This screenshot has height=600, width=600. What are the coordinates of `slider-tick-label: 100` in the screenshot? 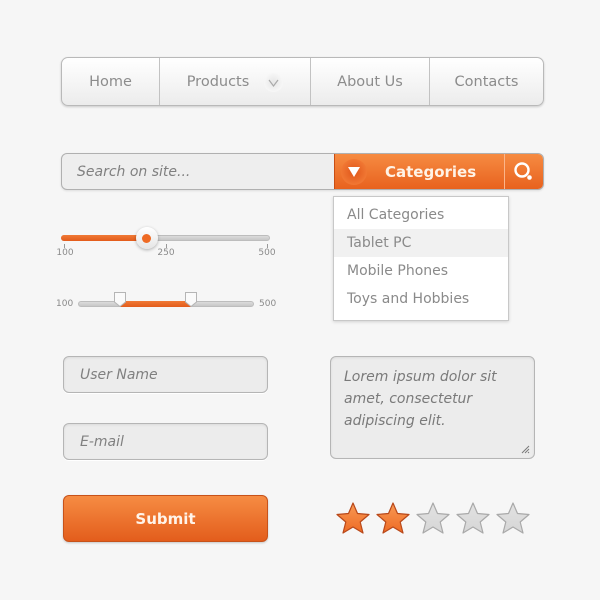 It's located at (65, 253).